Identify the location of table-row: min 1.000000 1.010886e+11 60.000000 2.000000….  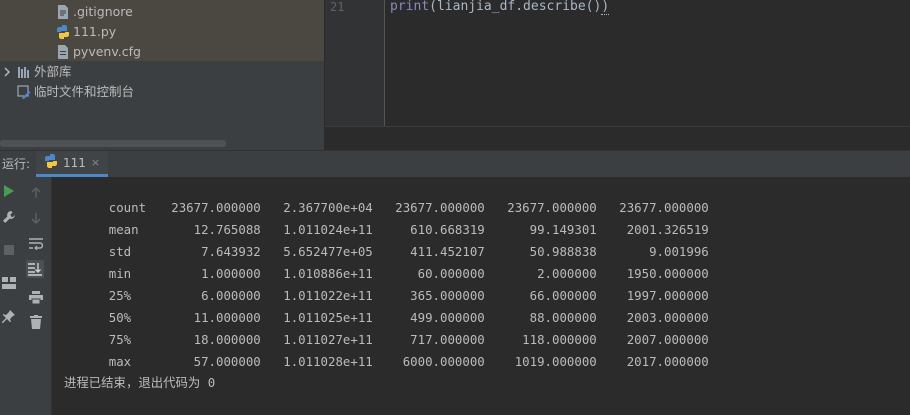
(386, 261).